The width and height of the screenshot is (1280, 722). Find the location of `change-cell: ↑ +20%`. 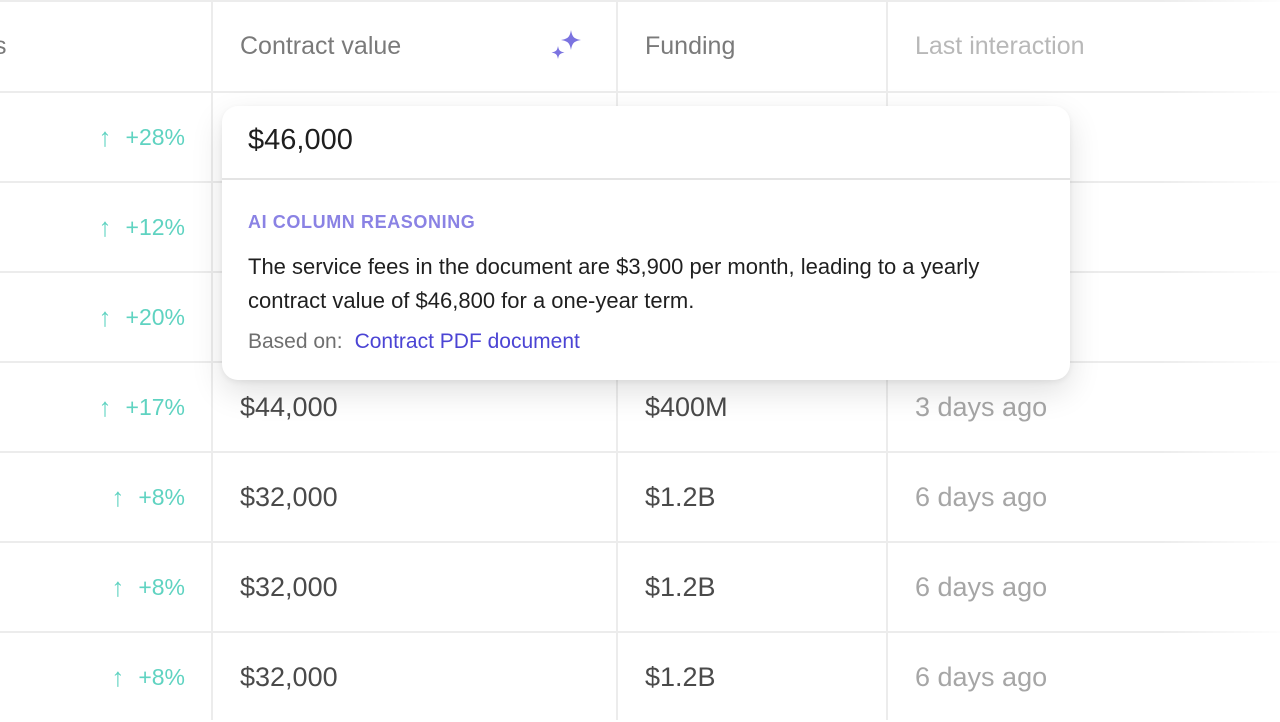

change-cell: ↑ +20% is located at coordinates (92, 317).